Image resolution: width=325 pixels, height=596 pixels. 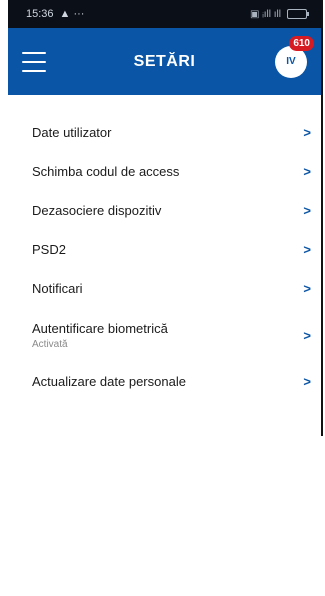 What do you see at coordinates (72, 14) in the screenshot?
I see `notification-icons: ▲ ···` at bounding box center [72, 14].